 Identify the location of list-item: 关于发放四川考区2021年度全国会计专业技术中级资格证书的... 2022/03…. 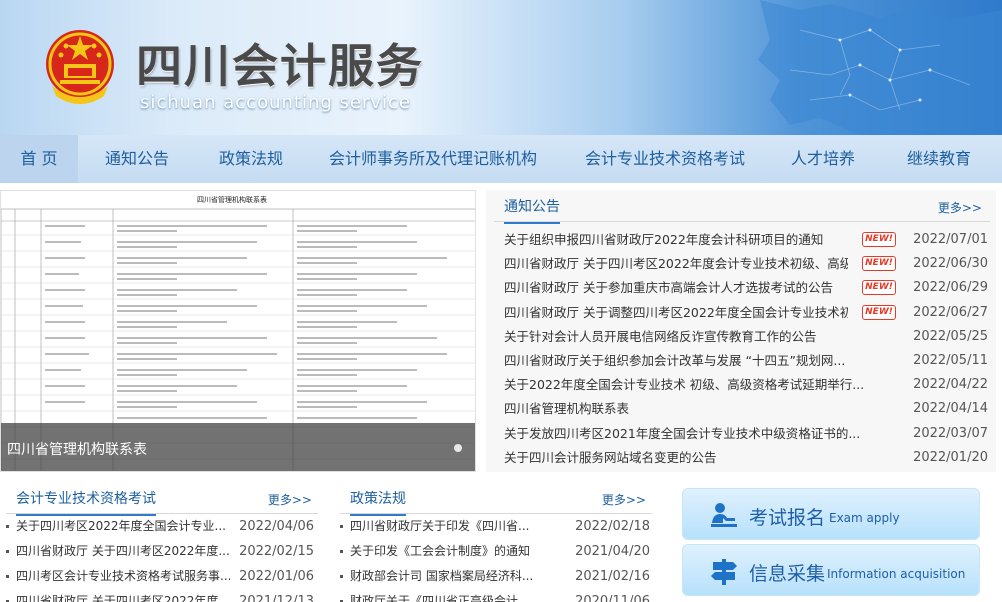
(746, 434).